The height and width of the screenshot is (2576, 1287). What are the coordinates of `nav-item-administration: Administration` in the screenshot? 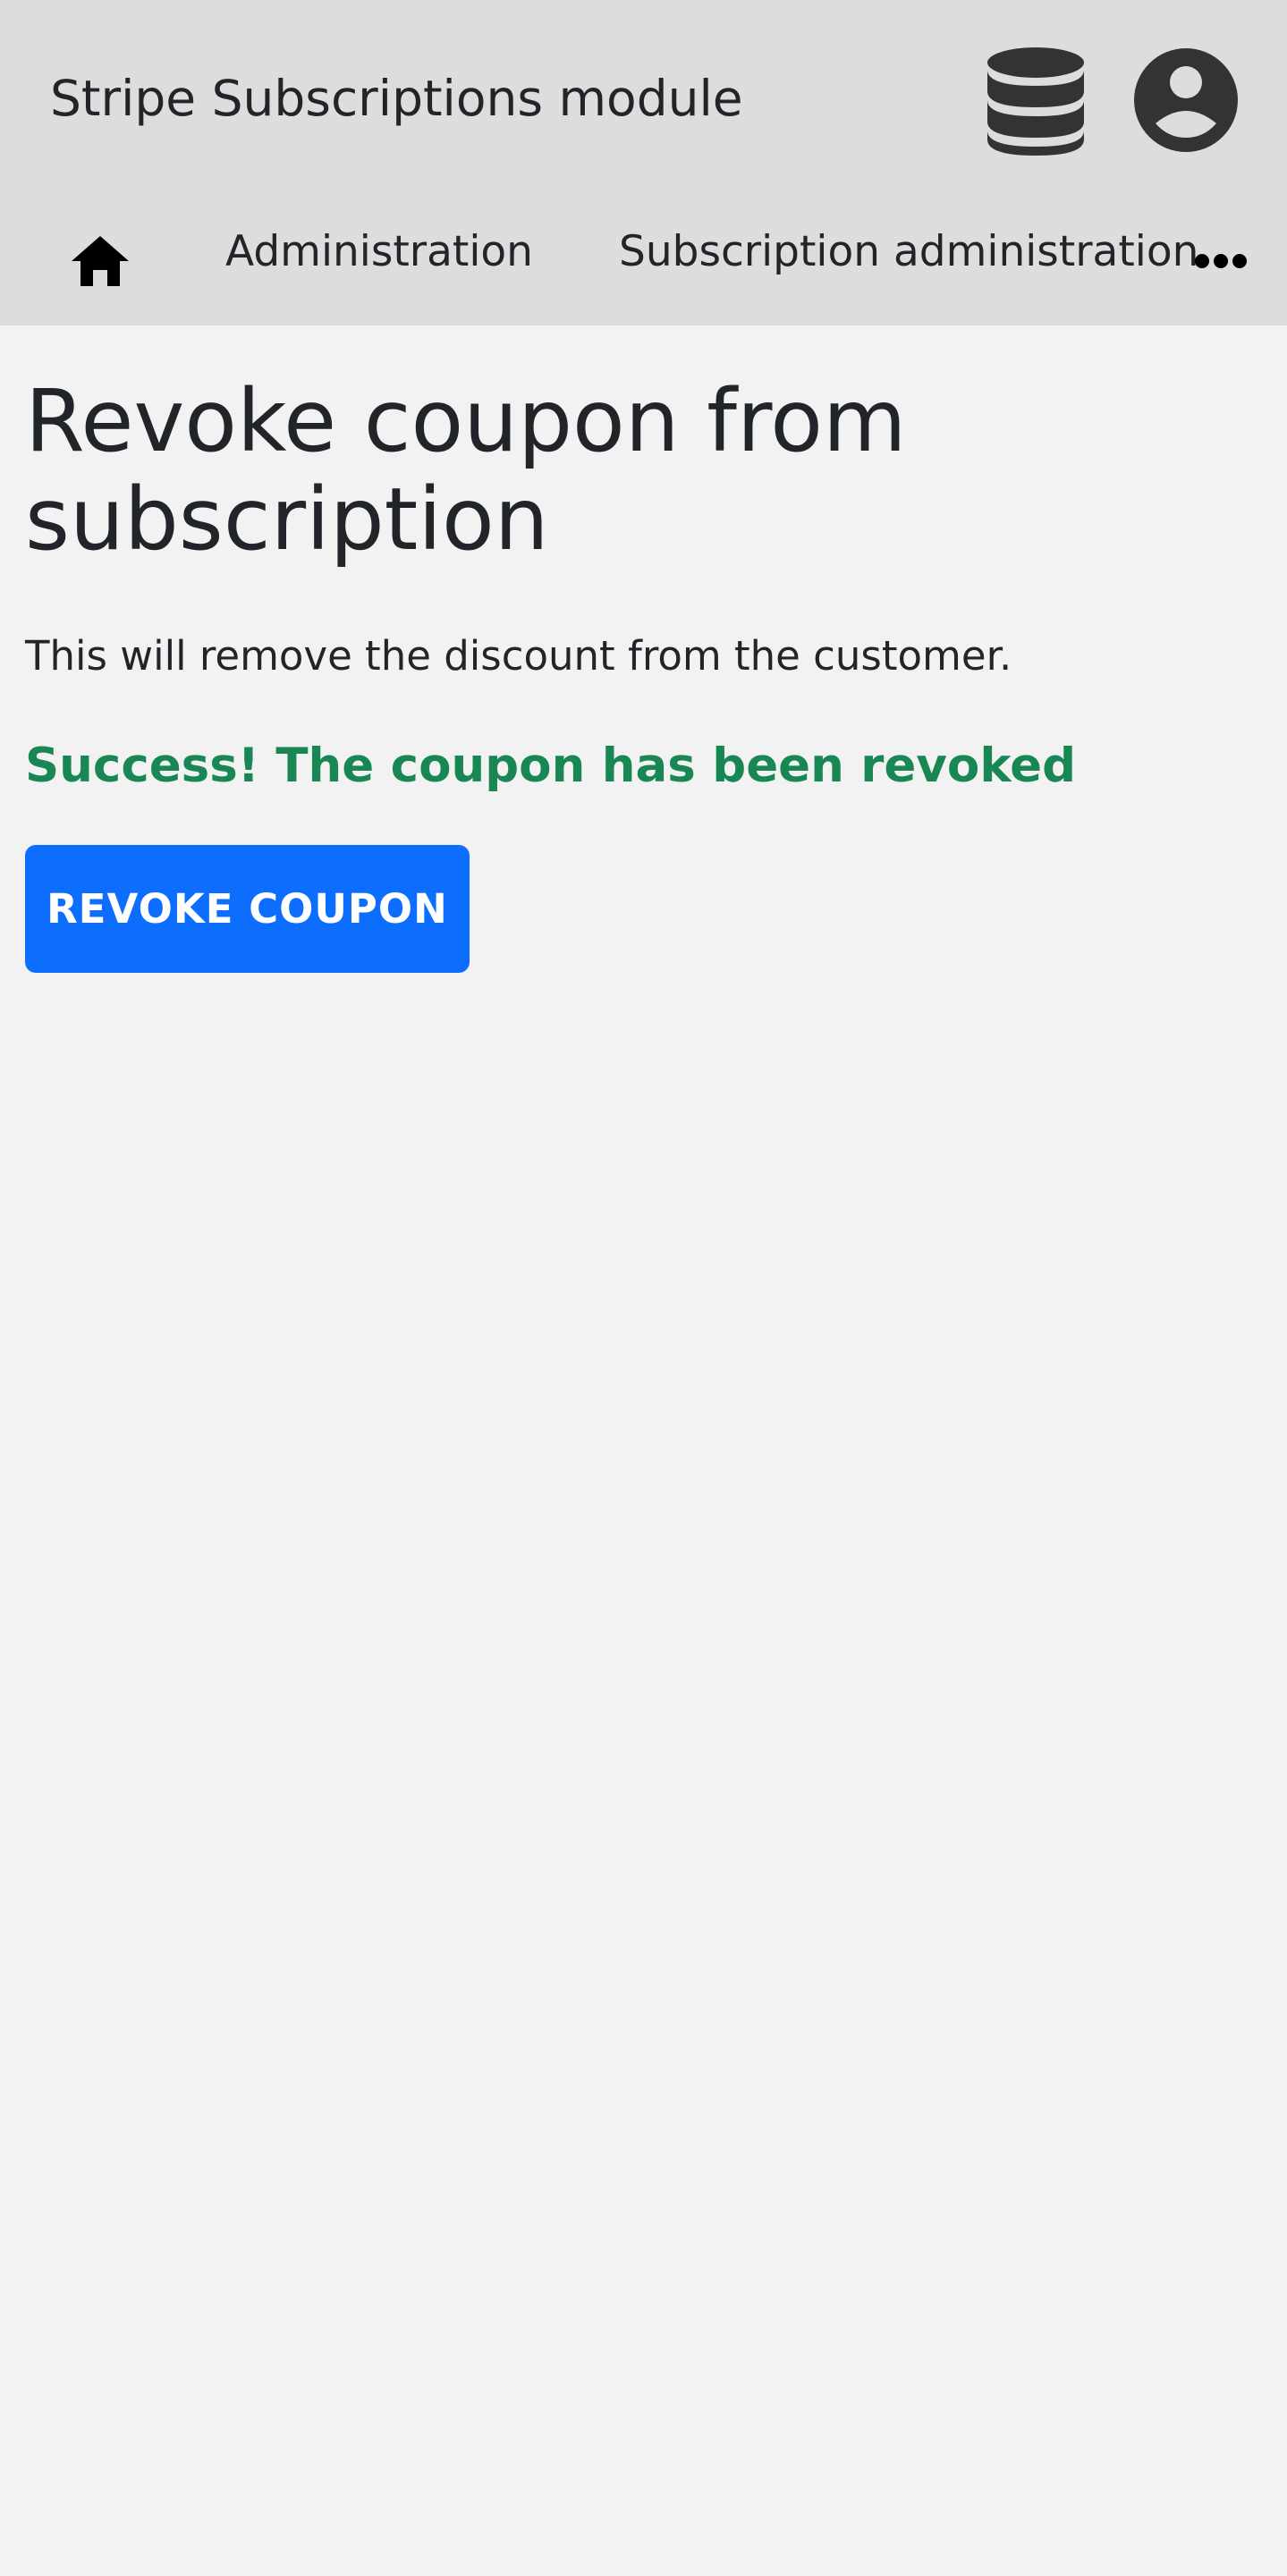 It's located at (379, 252).